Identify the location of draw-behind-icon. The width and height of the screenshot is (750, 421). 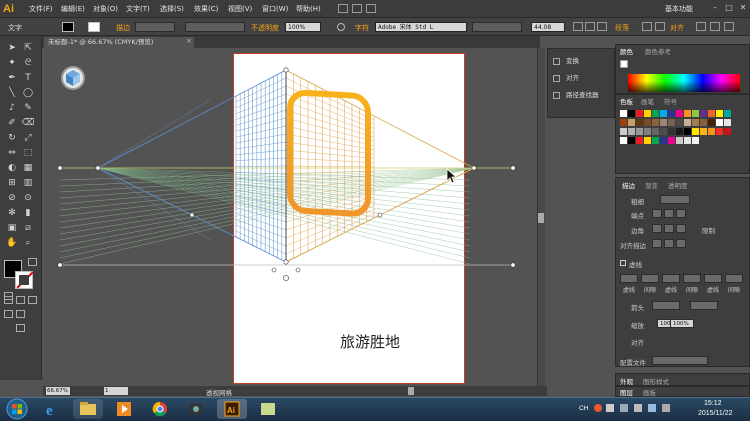
(20, 314).